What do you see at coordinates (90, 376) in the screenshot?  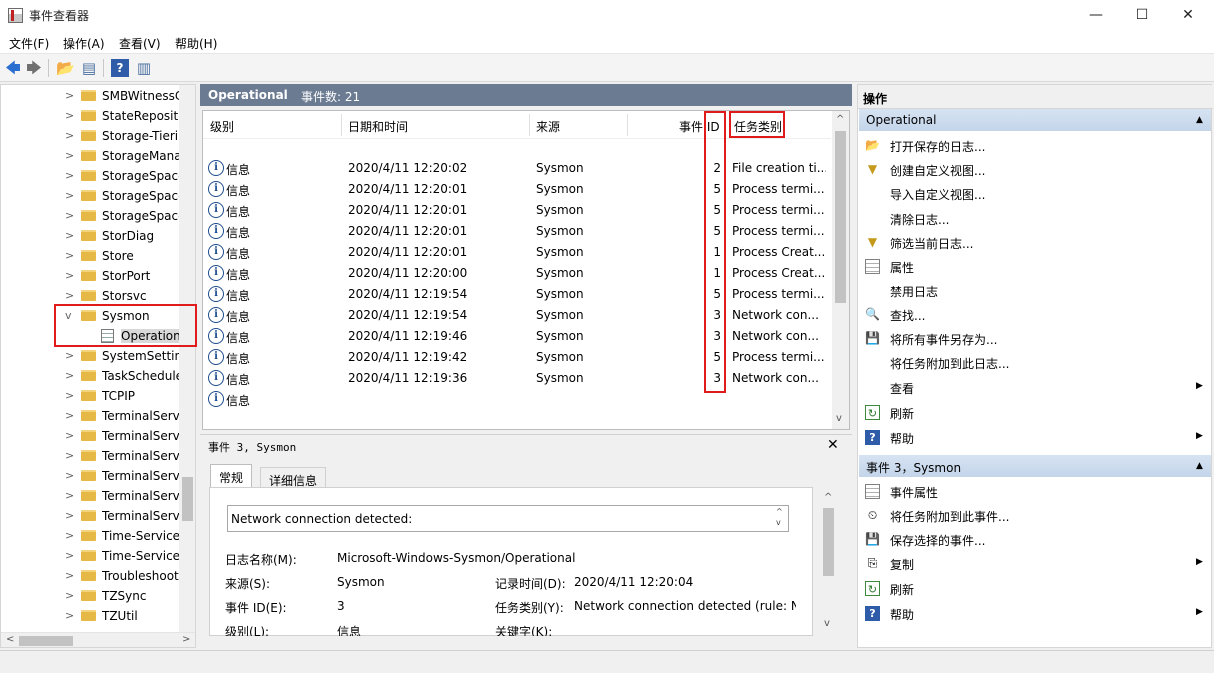 I see `tree-item: > TaskSchedule` at bounding box center [90, 376].